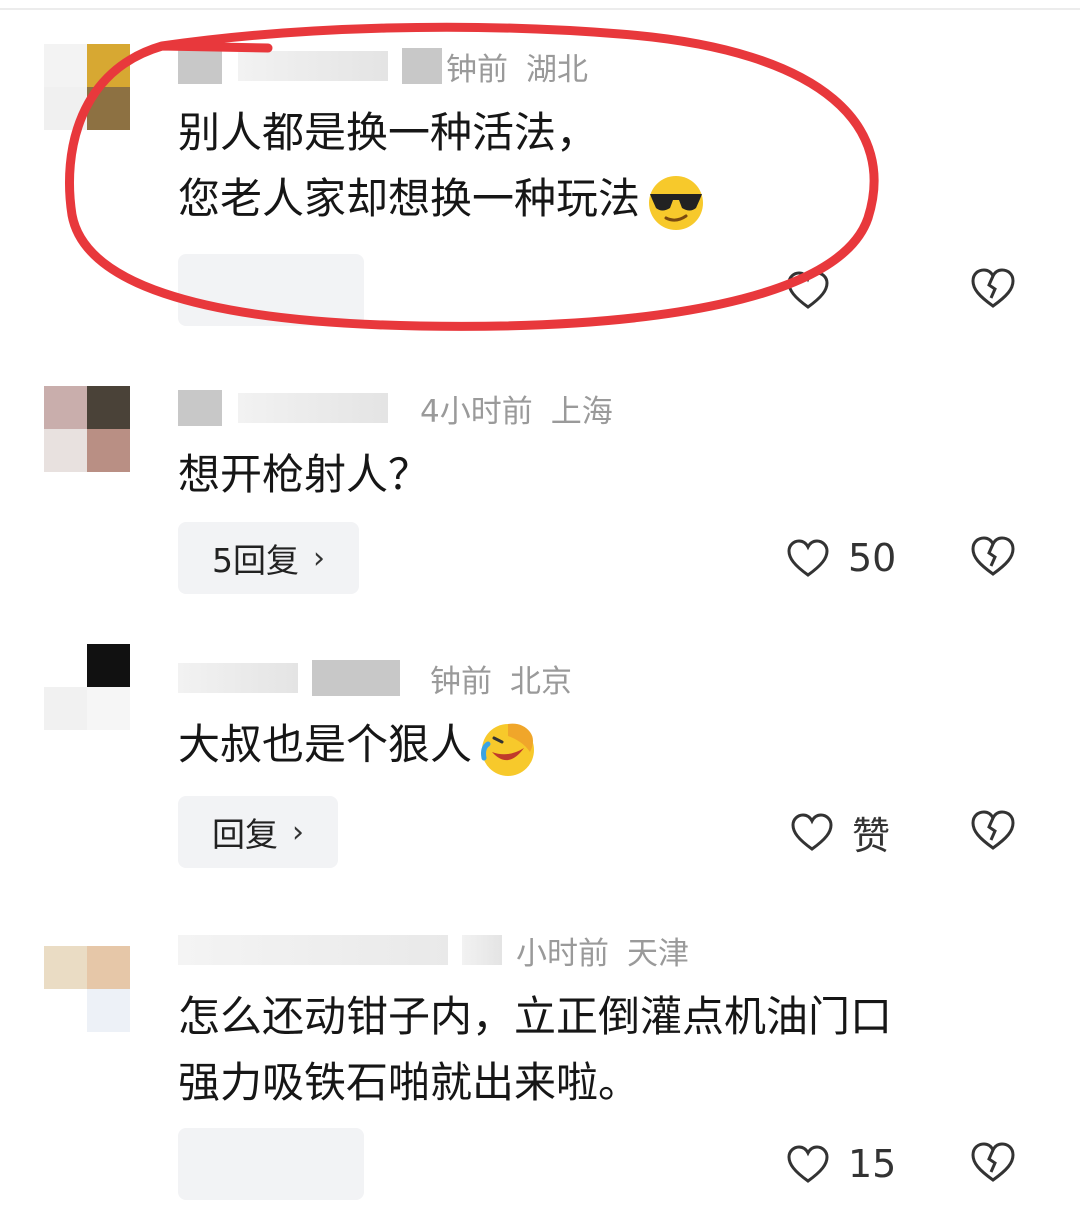  Describe the element at coordinates (476, 411) in the screenshot. I see `comment-time: 4小时前` at that location.